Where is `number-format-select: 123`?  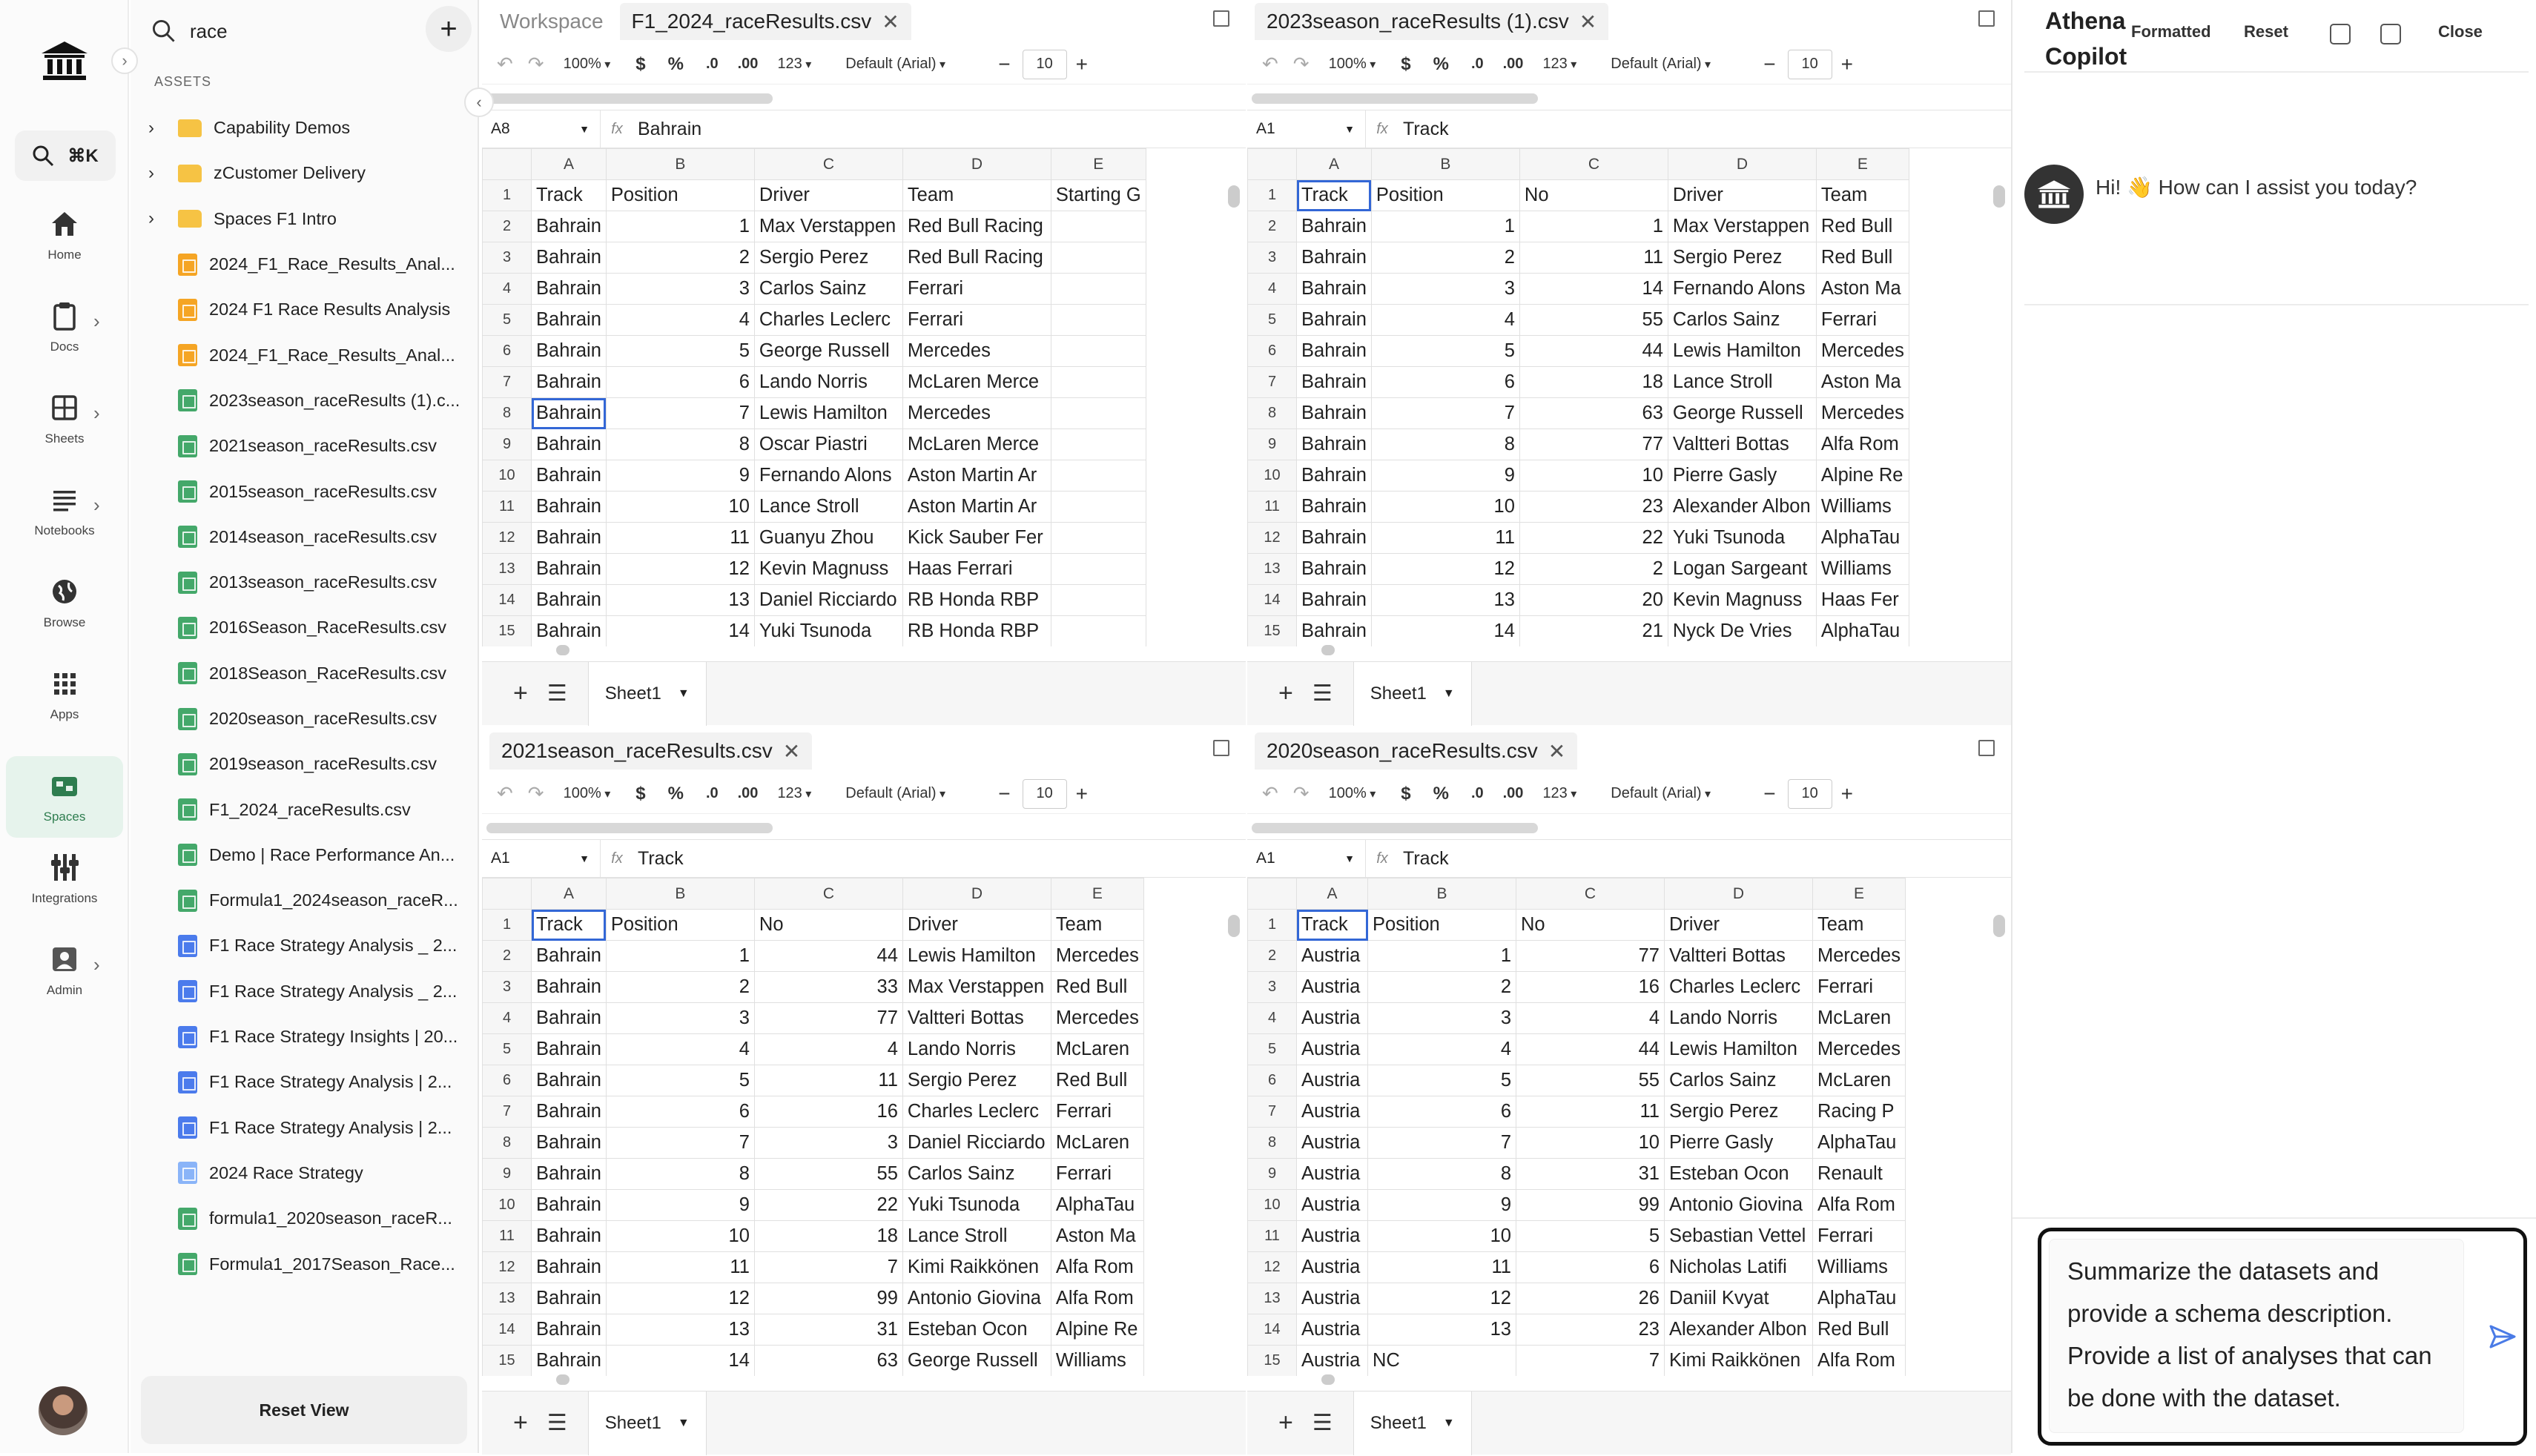 number-format-select: 123 is located at coordinates (1559, 65).